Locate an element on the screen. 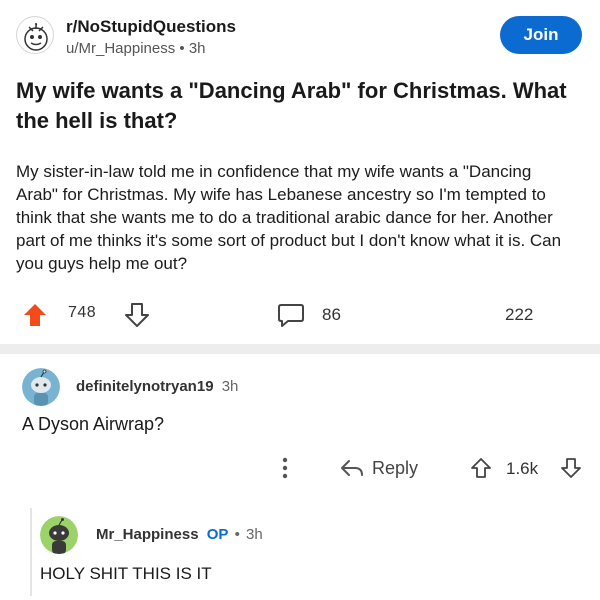  upvote-icon is located at coordinates (35, 315).